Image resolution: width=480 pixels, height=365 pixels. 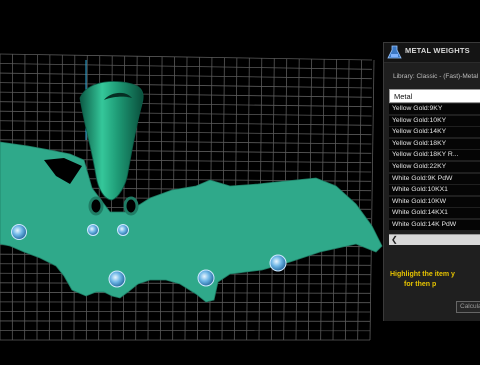 What do you see at coordinates (468, 307) in the screenshot?
I see `calculate-button: Calcula` at bounding box center [468, 307].